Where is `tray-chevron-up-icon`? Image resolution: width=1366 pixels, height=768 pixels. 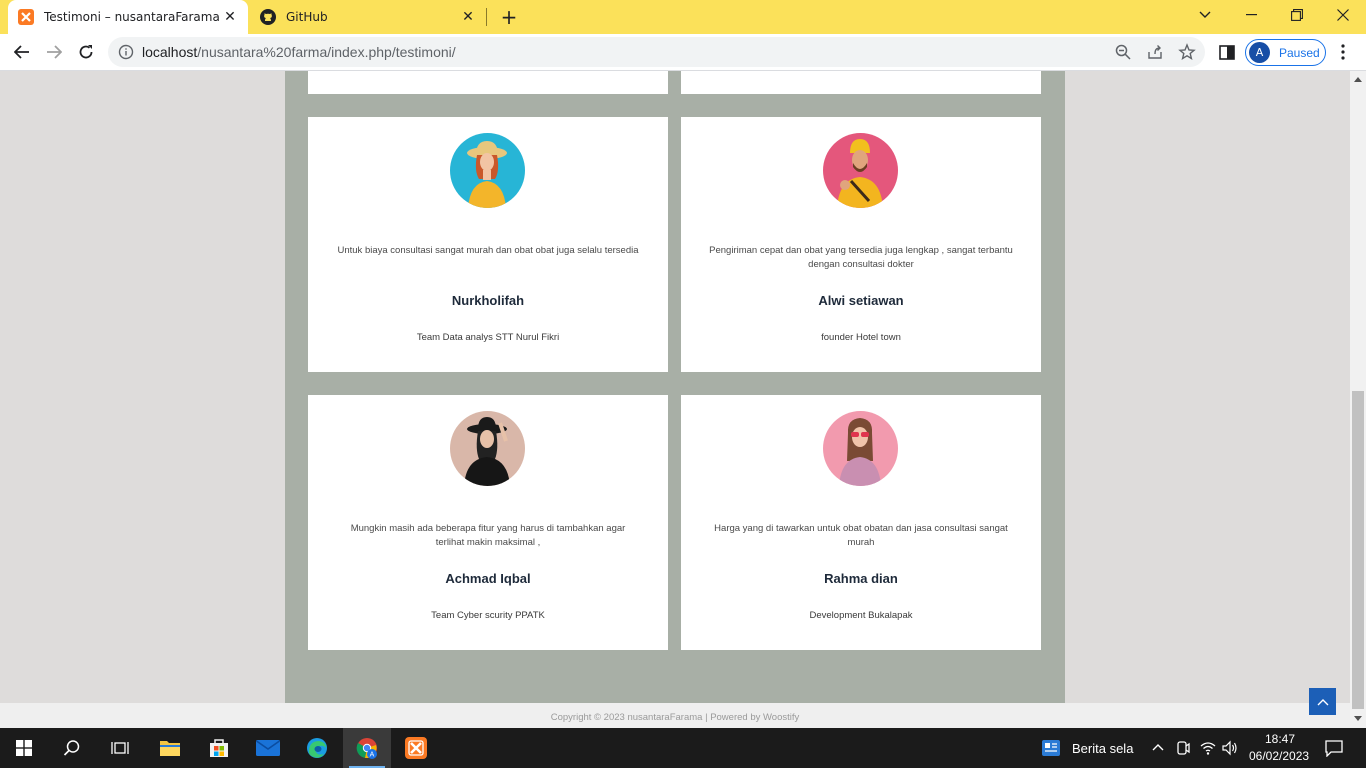
tray-chevron-up-icon is located at coordinates (1158, 747).